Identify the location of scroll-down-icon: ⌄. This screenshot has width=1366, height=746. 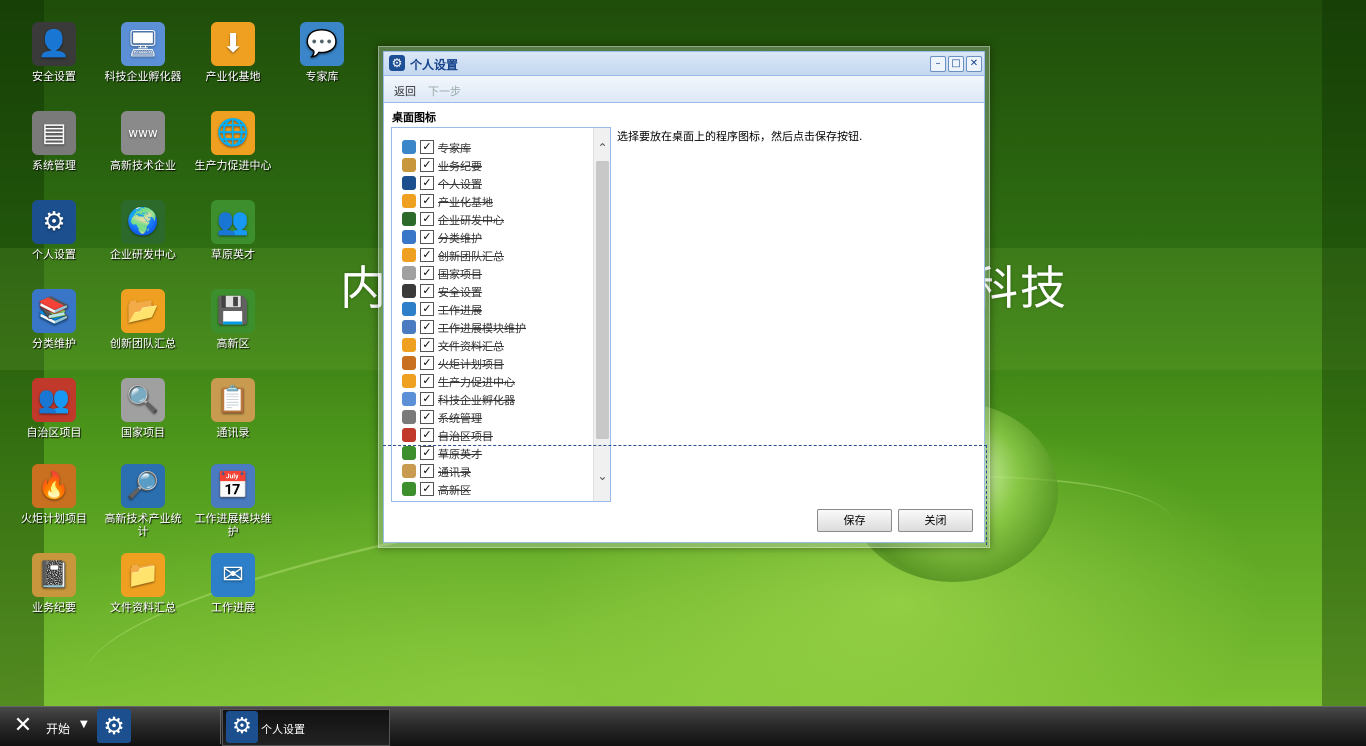
(602, 476).